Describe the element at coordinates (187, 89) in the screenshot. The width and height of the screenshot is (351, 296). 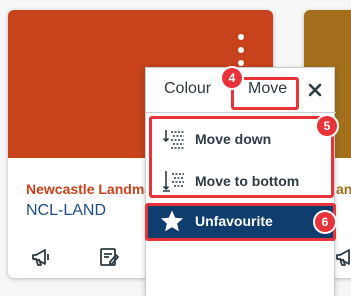
I see `tab-colour: Colour` at that location.